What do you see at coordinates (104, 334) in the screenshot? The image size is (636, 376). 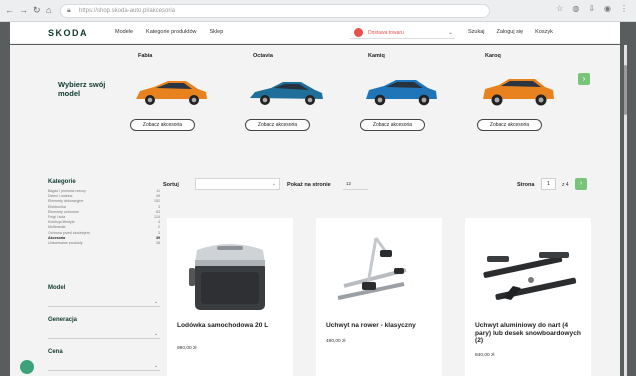 I see `filter-generation-select: ⌄` at bounding box center [104, 334].